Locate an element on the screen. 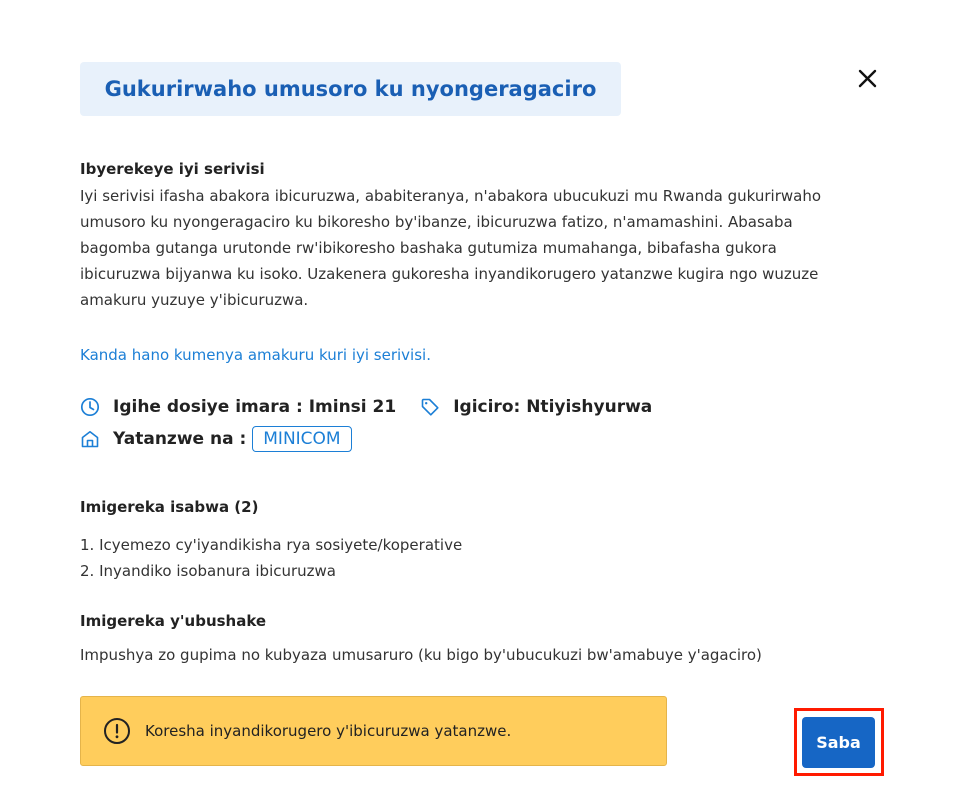 The width and height of the screenshot is (957, 792). modal-title: Gukurirwaho umusoro ku nyongeragaciro is located at coordinates (350, 89).